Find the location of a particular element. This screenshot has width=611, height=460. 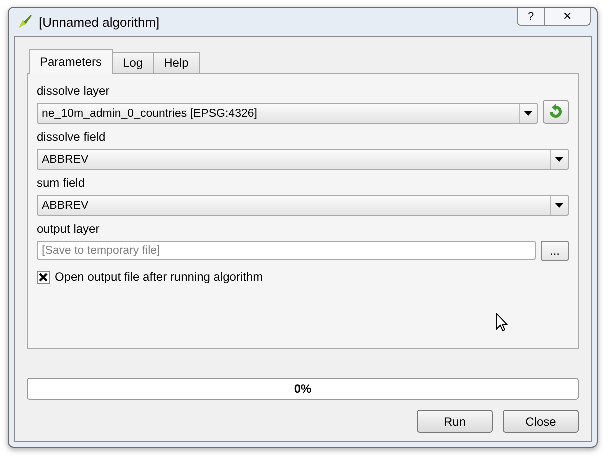

cursor-icon is located at coordinates (502, 322).